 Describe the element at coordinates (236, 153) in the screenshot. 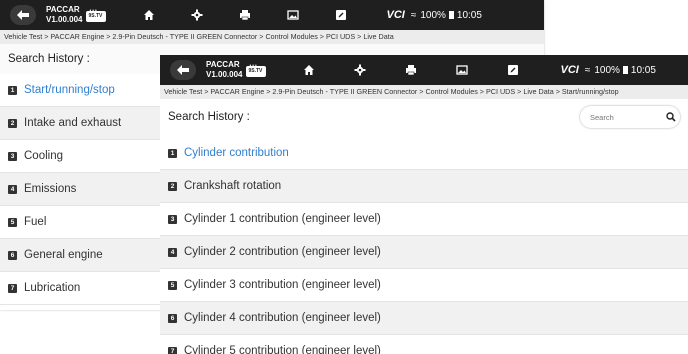

I see `list-item-label: Cylinder contribution` at that location.